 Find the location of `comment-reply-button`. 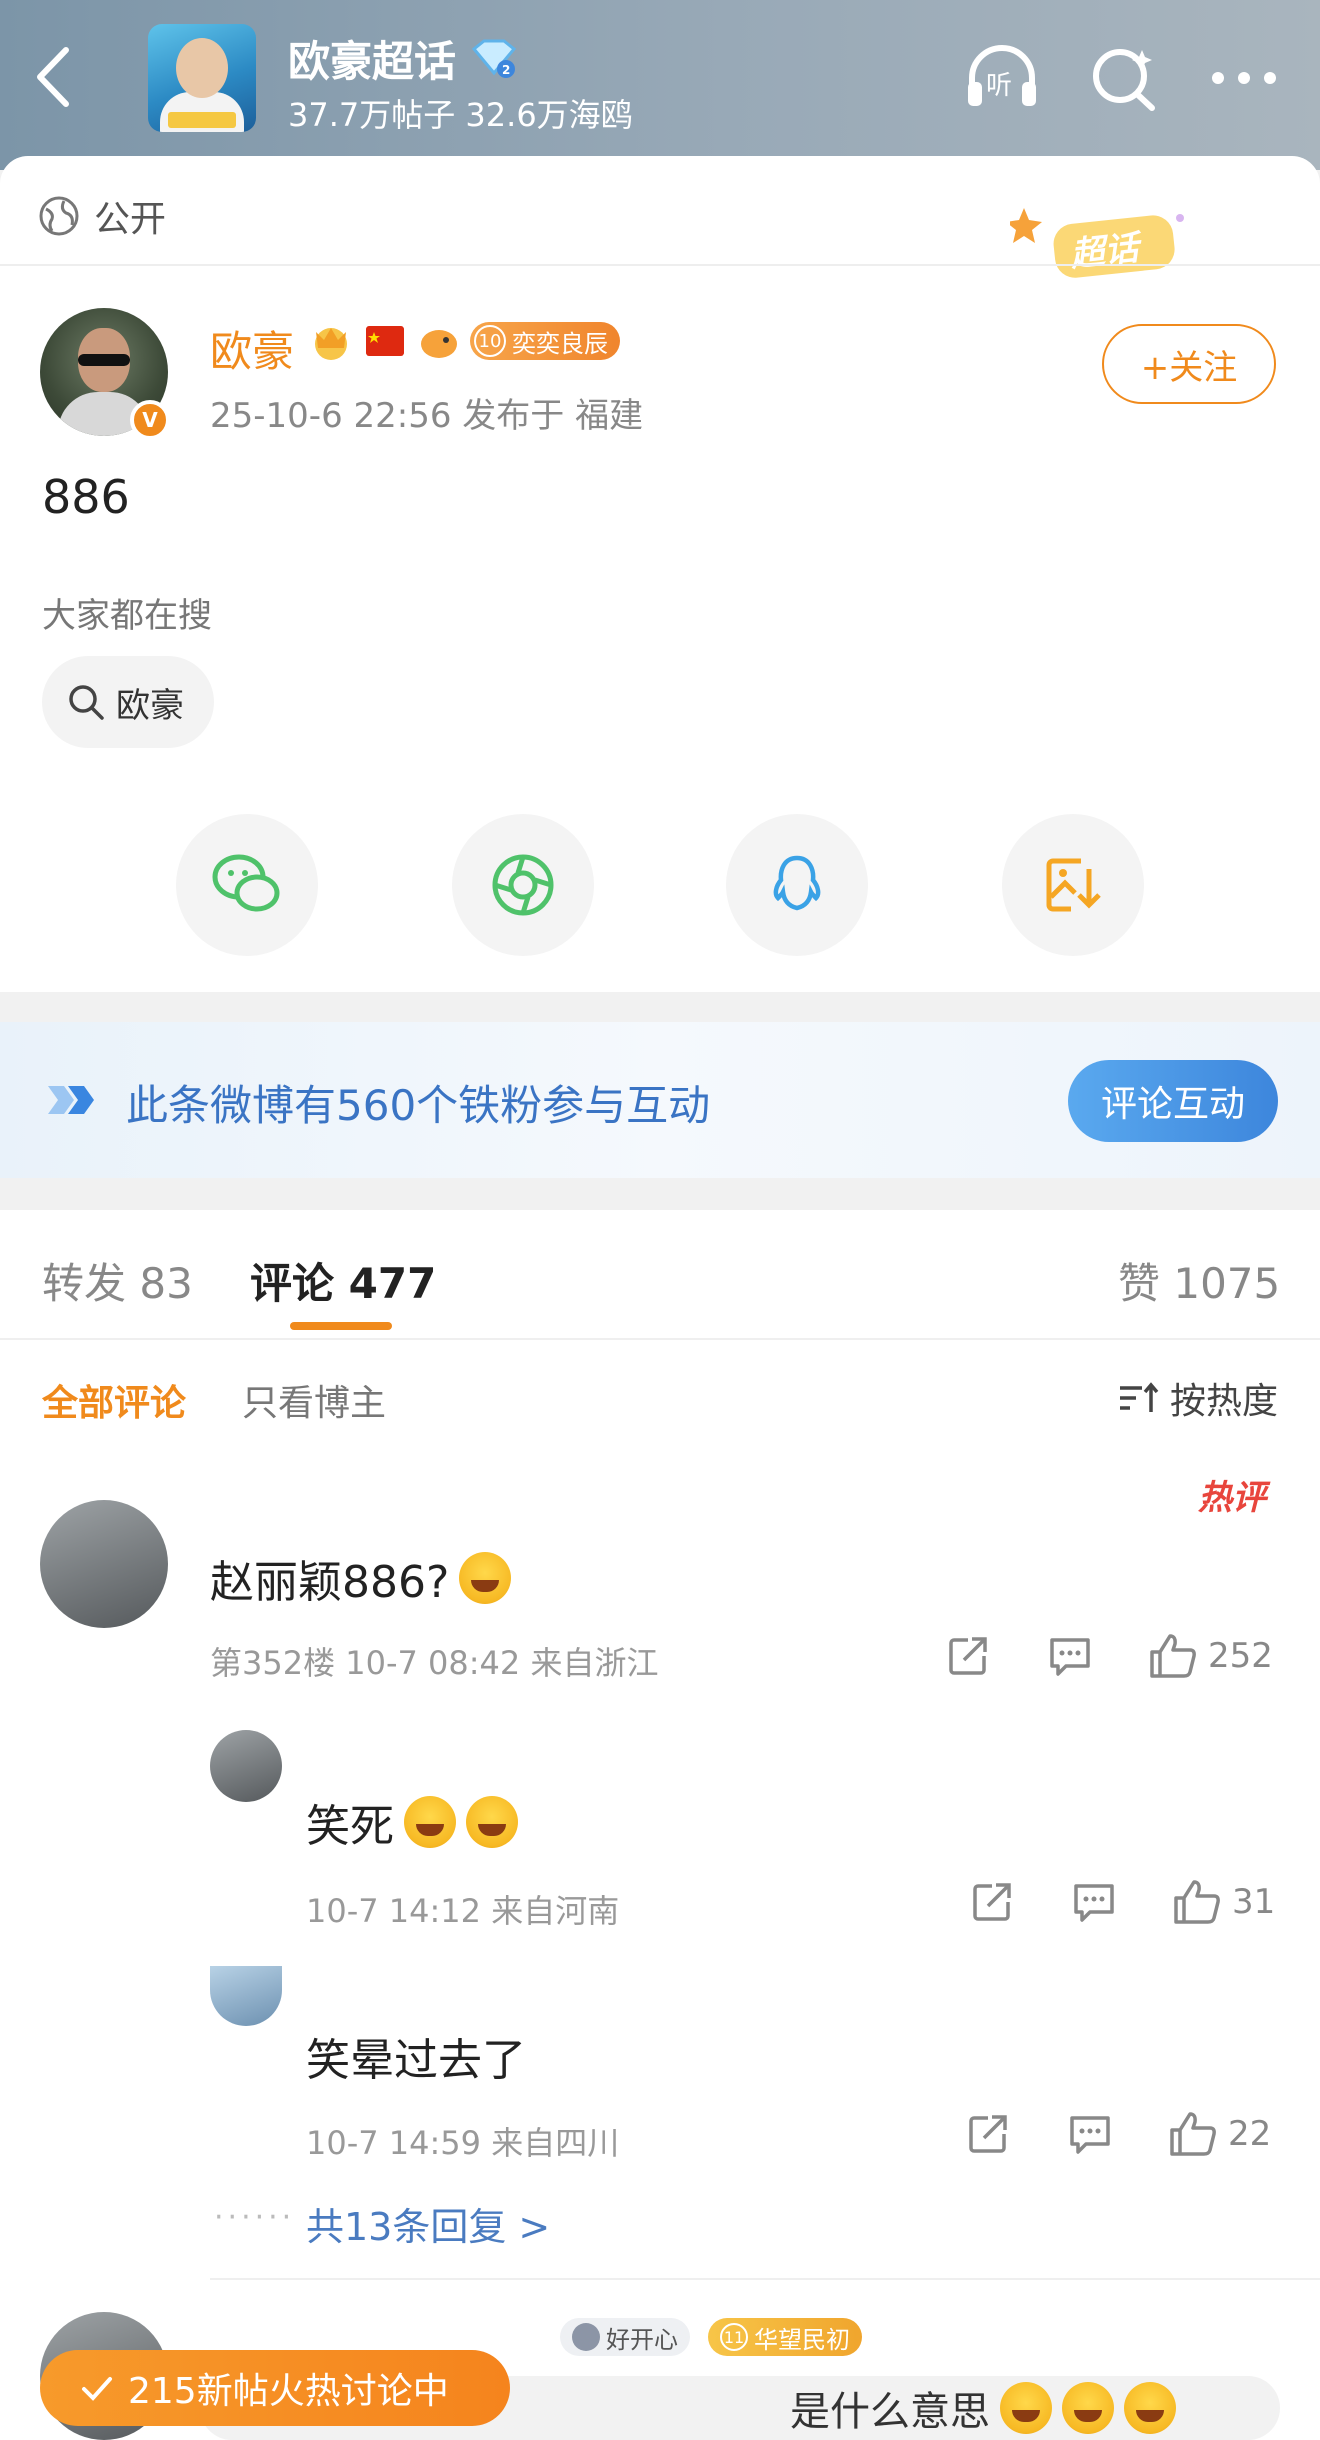

comment-reply-button is located at coordinates (1070, 1656).